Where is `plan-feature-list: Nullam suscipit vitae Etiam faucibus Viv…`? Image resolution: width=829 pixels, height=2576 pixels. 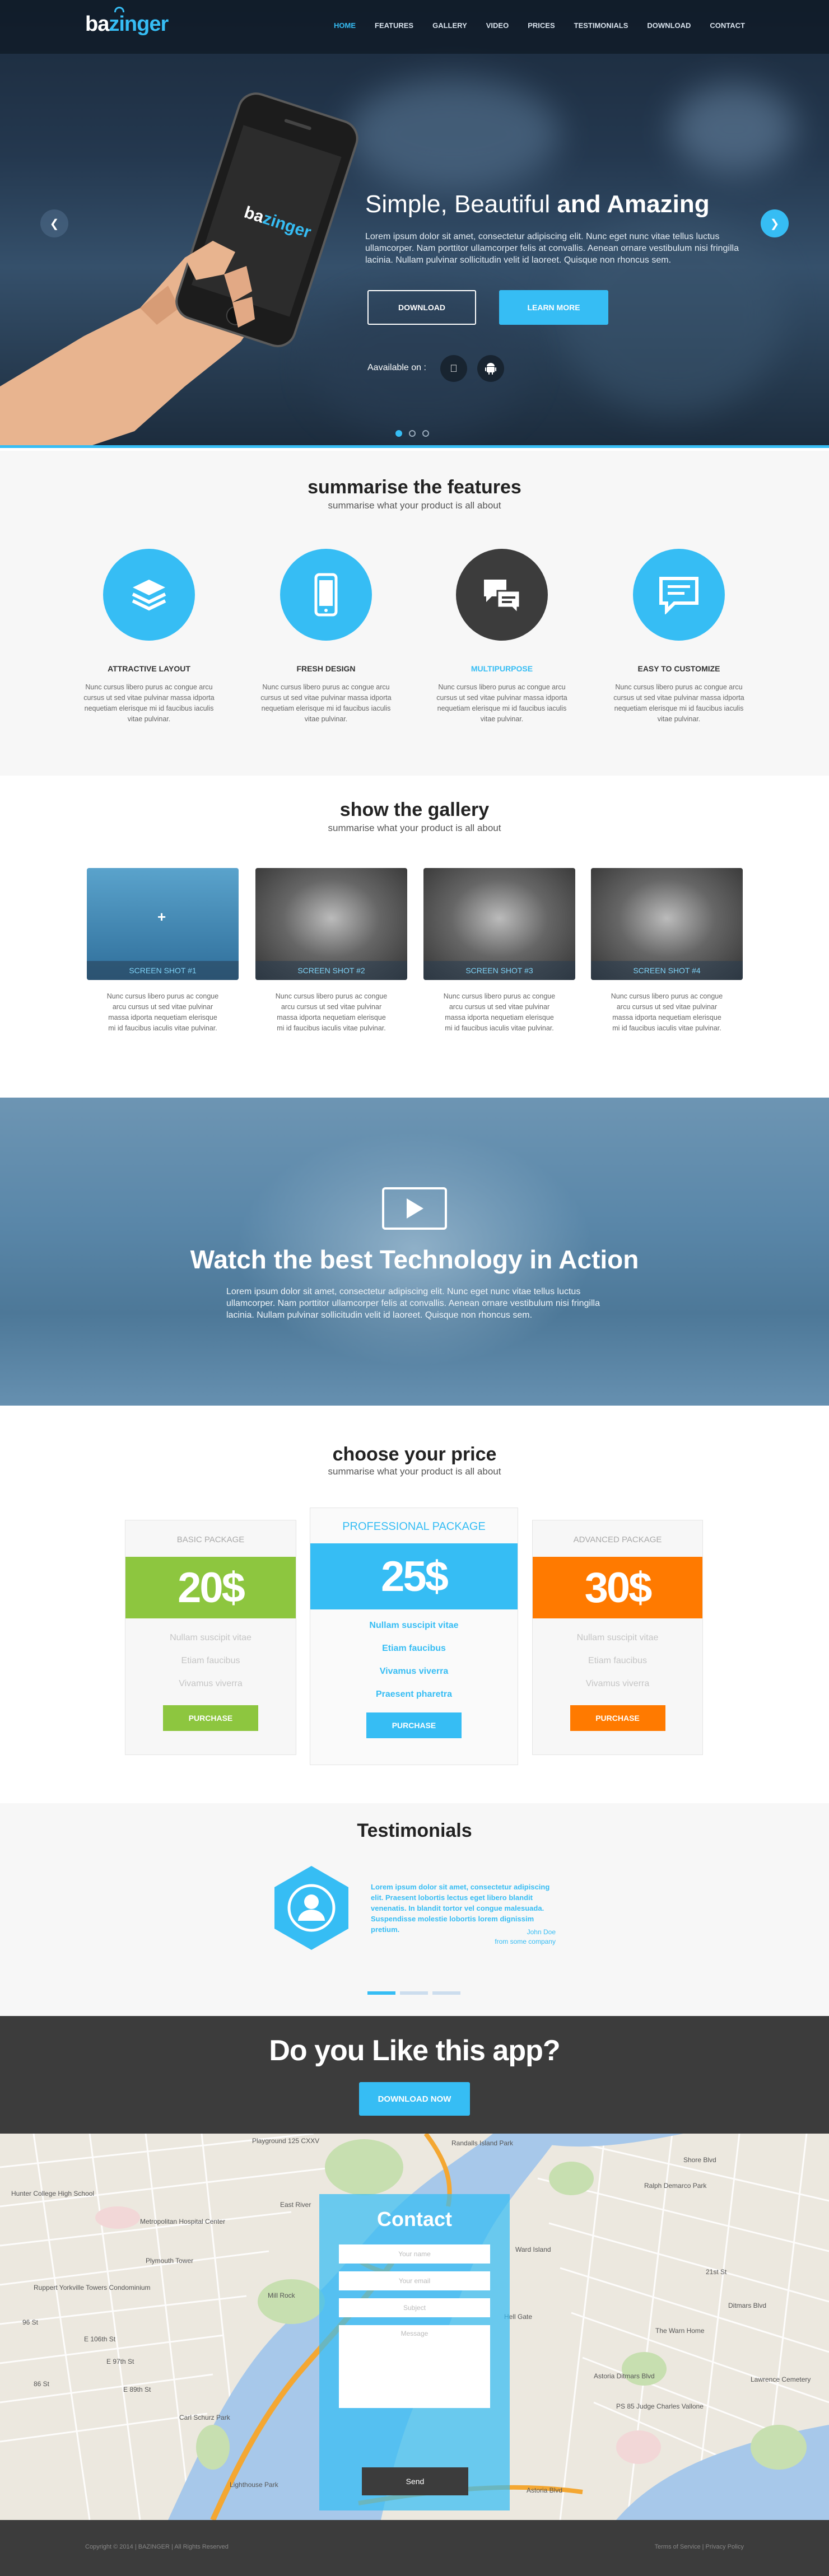
plan-feature-list: Nullam suscipit vitae Etiam faucibus Viv… is located at coordinates (210, 1661).